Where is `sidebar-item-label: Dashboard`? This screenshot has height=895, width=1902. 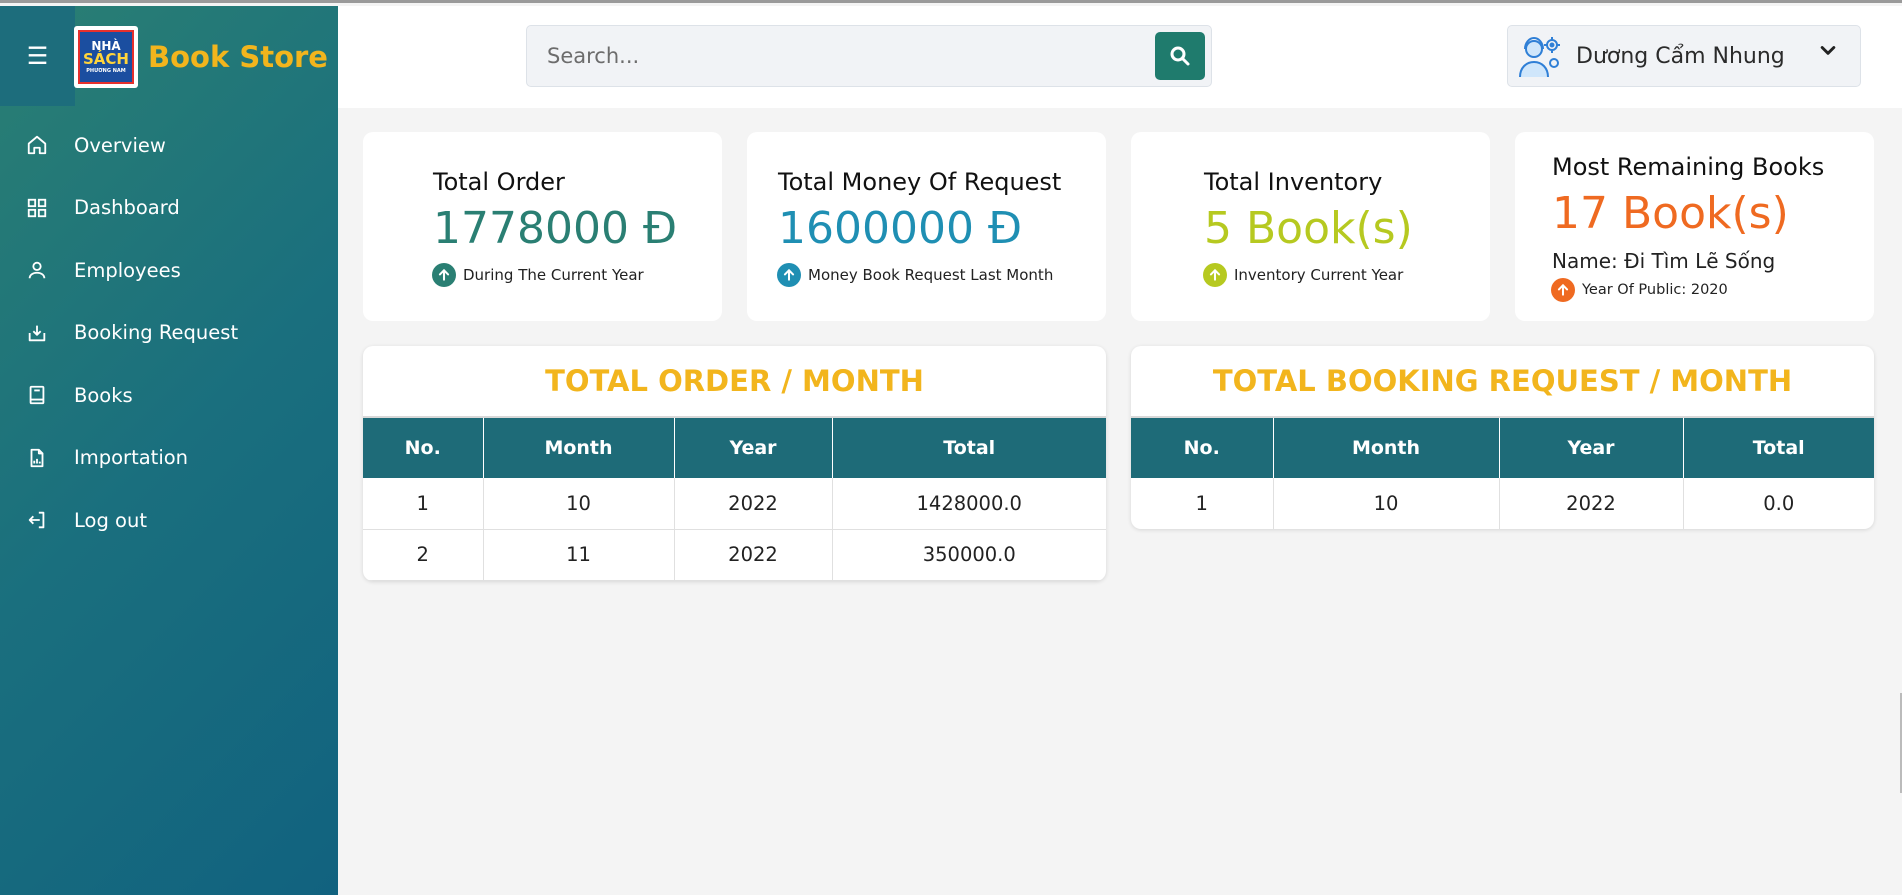 sidebar-item-label: Dashboard is located at coordinates (127, 208).